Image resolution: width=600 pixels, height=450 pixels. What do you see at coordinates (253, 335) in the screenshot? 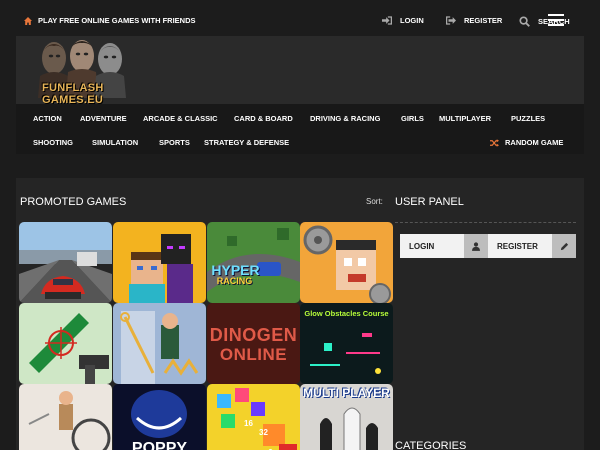
I see `dinogen-title: DINOGEN` at bounding box center [253, 335].